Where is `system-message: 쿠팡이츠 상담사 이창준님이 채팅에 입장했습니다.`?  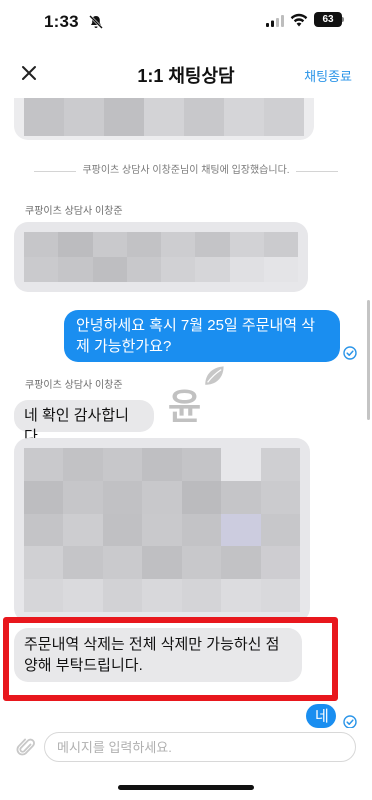
system-message: 쿠팡이츠 상담사 이창준님이 채팅에 입장했습니다. is located at coordinates (186, 171).